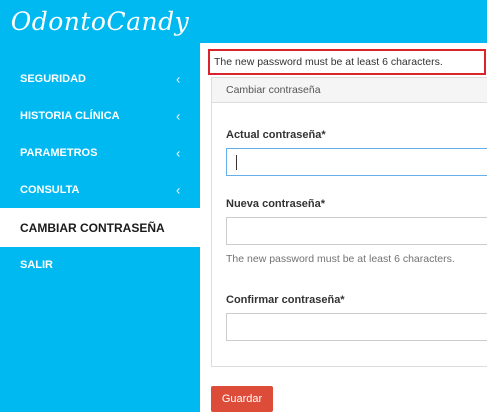  What do you see at coordinates (100, 78) in the screenshot?
I see `sidebar-item-seguridad: SEGURIDAD ‹` at bounding box center [100, 78].